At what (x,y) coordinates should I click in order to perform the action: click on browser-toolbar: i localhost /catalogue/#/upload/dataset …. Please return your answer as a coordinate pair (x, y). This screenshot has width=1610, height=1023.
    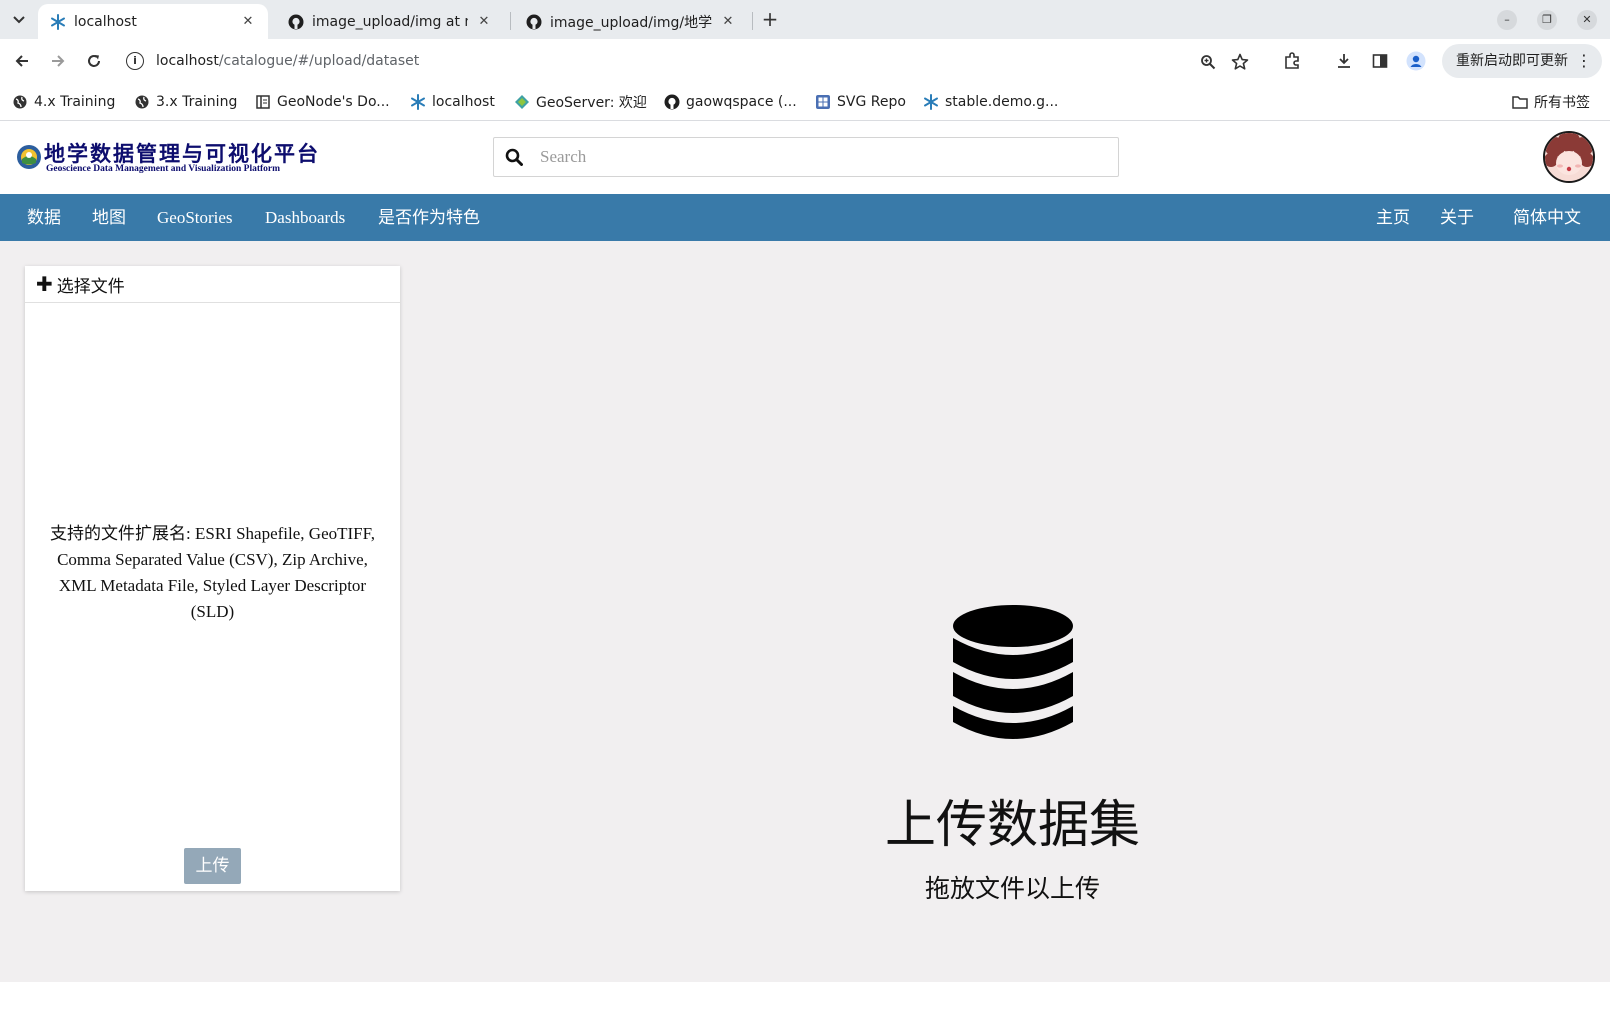
    Looking at the image, I should click on (805, 61).